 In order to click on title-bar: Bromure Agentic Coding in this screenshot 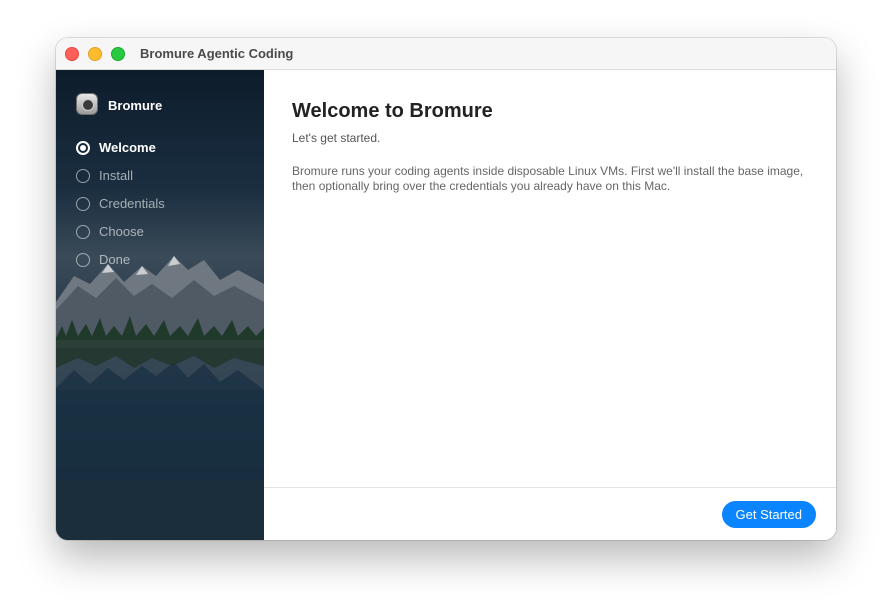, I will do `click(446, 54)`.